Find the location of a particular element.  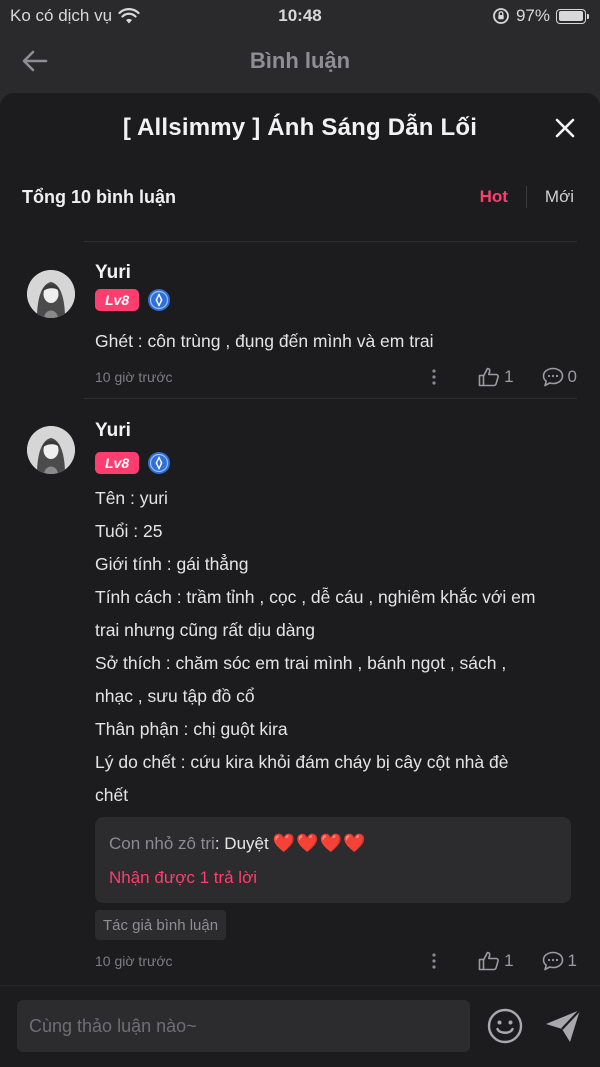

send-icon is located at coordinates (563, 1026).